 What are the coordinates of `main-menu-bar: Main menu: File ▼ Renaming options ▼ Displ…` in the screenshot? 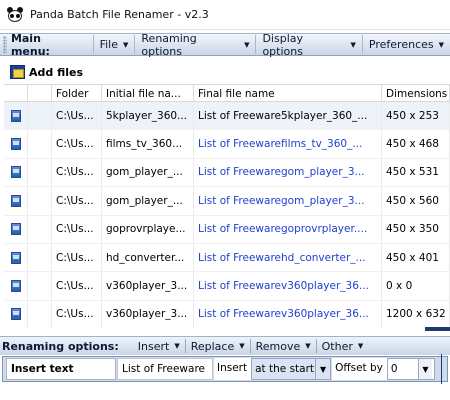 It's located at (225, 44).